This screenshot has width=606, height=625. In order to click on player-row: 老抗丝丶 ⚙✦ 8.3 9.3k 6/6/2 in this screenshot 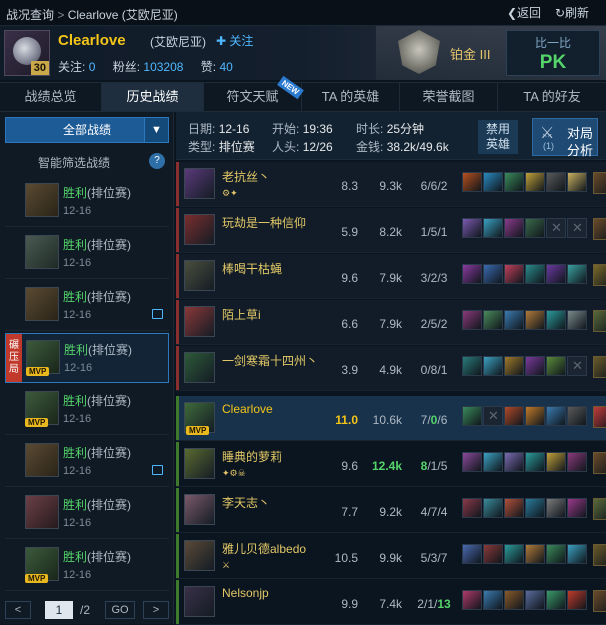, I will do `click(391, 184)`.